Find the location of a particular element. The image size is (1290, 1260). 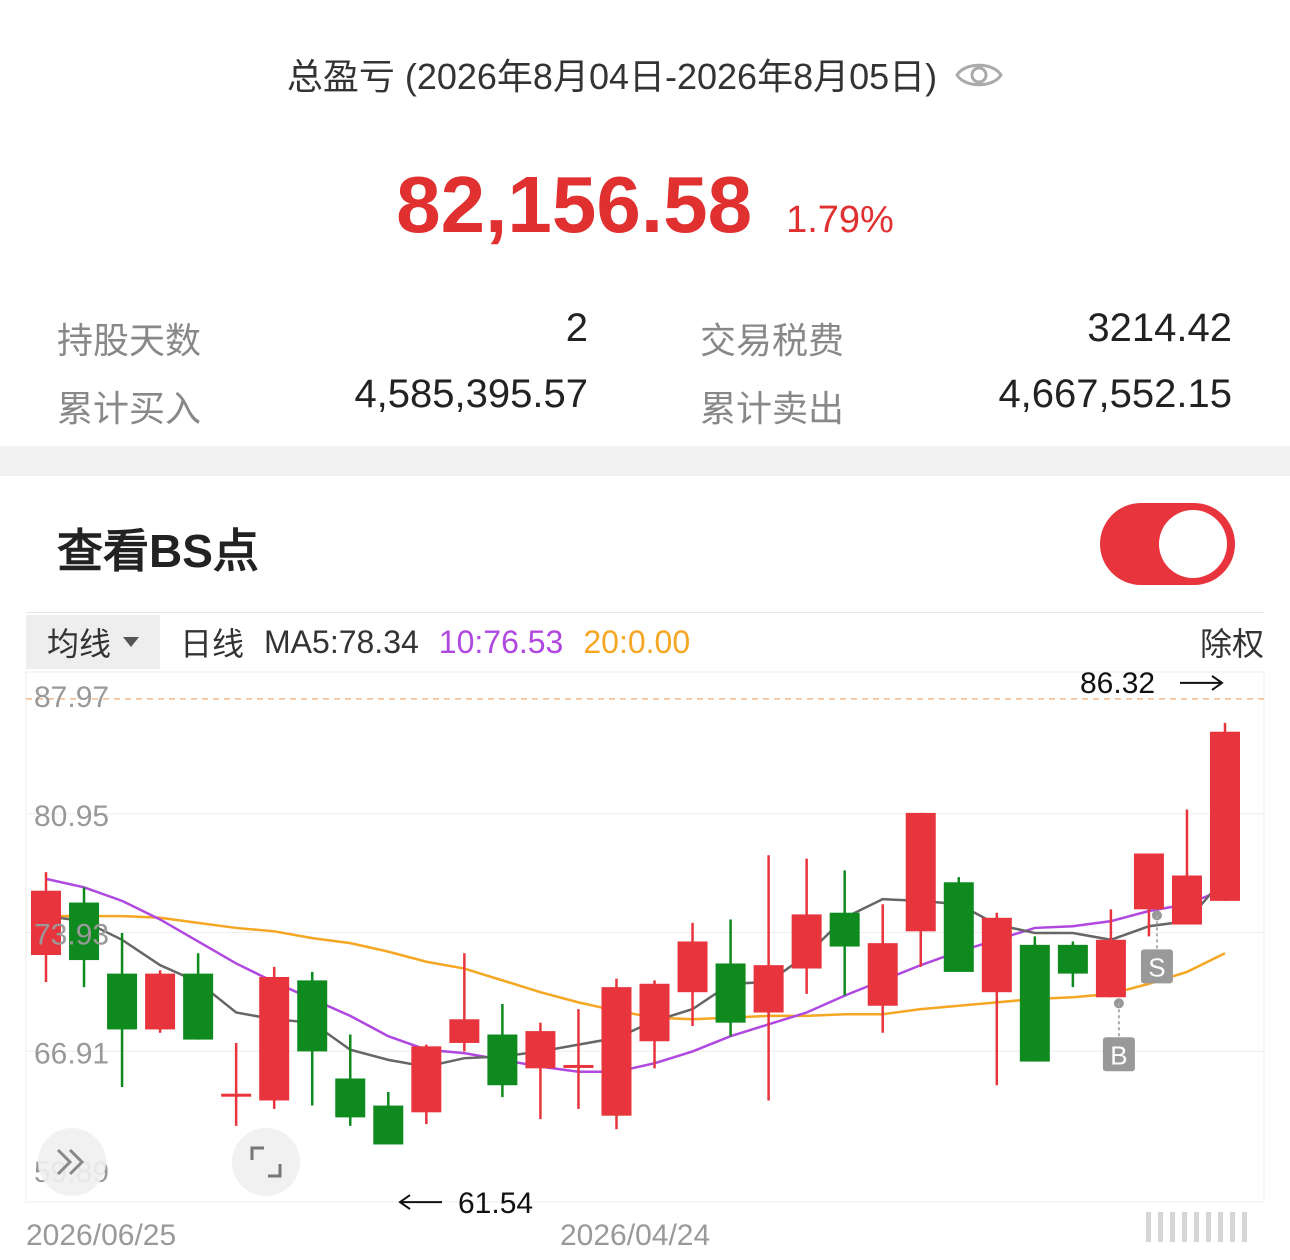

toggle-knob is located at coordinates (1193, 544).